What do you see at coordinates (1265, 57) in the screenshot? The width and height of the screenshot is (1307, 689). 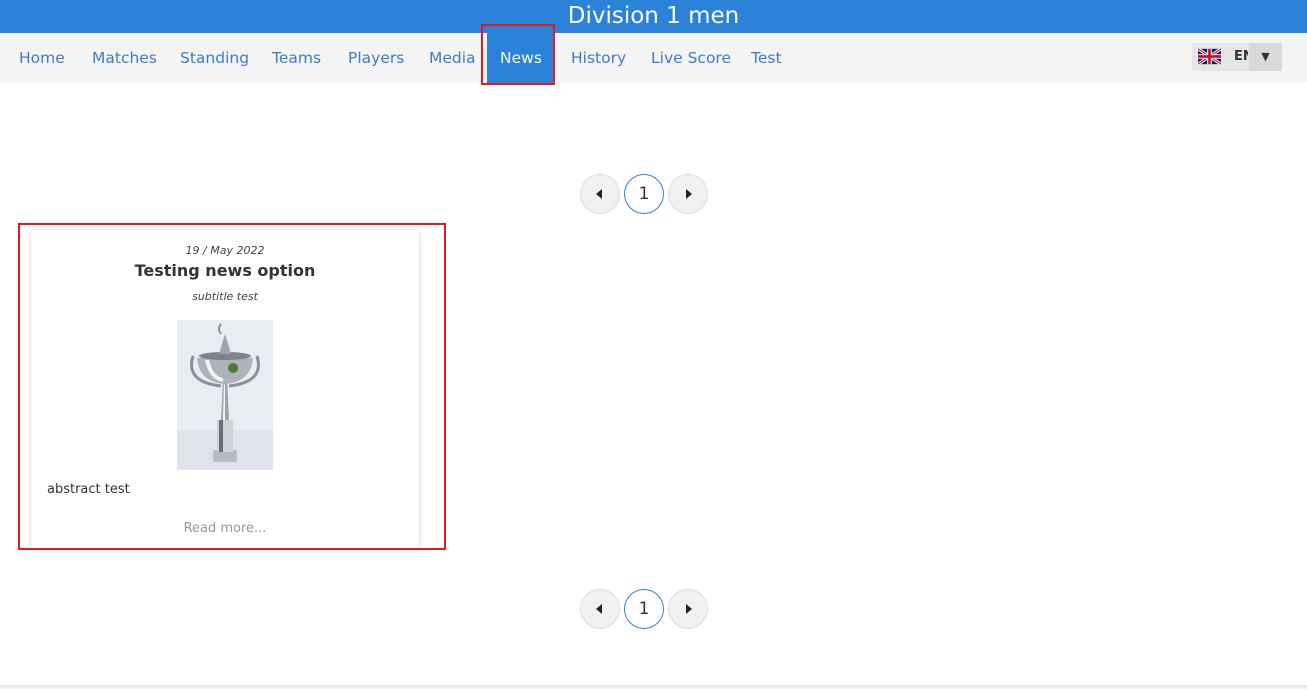 I see `chevron-down-icon: ▼` at bounding box center [1265, 57].